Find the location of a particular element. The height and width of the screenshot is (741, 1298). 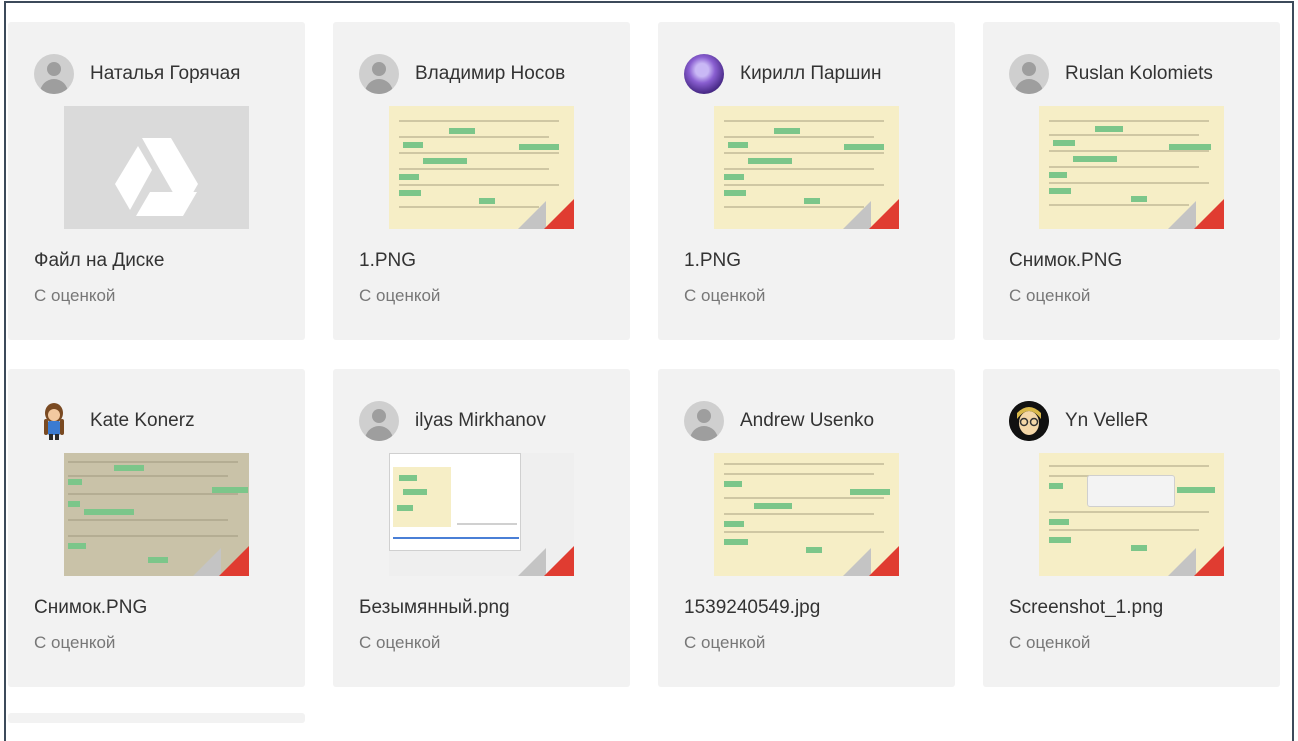

card-header: Ruslan Kolomiets is located at coordinates (1111, 74).